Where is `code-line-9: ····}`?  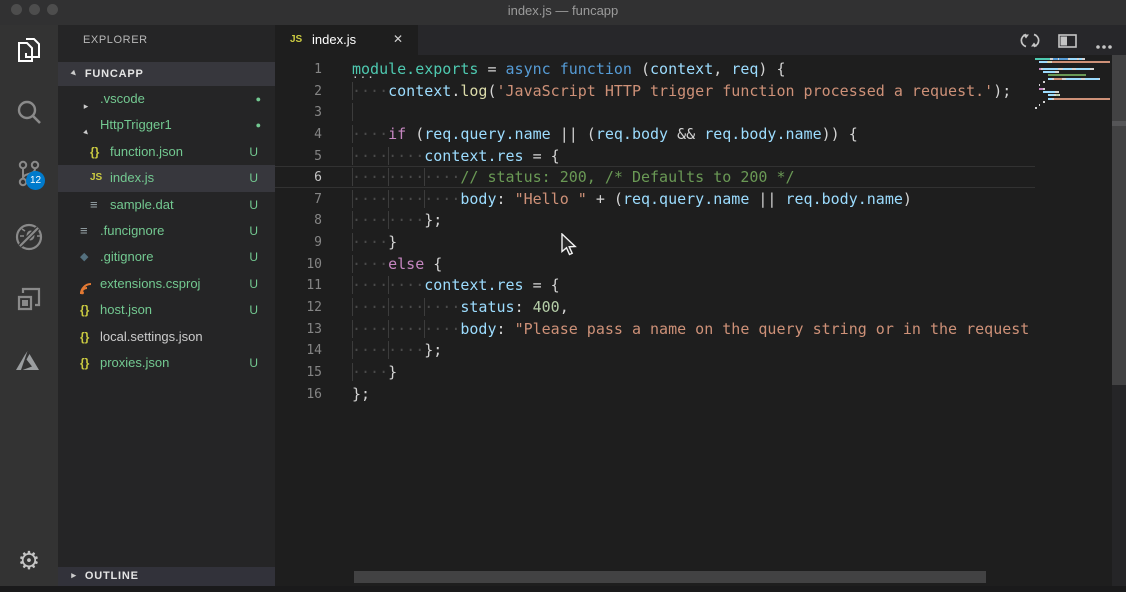
code-line-9: ····} is located at coordinates (693, 243).